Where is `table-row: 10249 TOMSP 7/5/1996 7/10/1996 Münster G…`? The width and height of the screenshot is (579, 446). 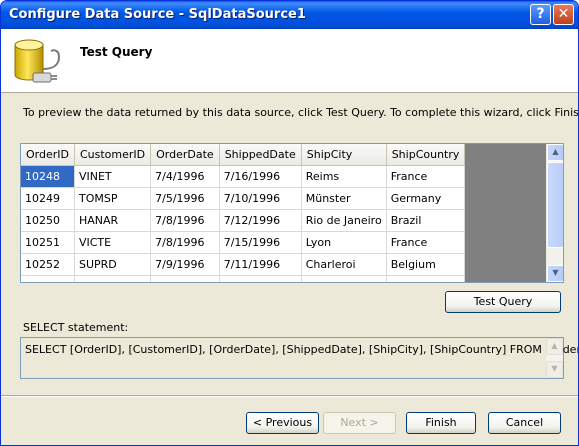 table-row: 10249 TOMSP 7/5/1996 7/10/1996 Münster G… is located at coordinates (243, 198).